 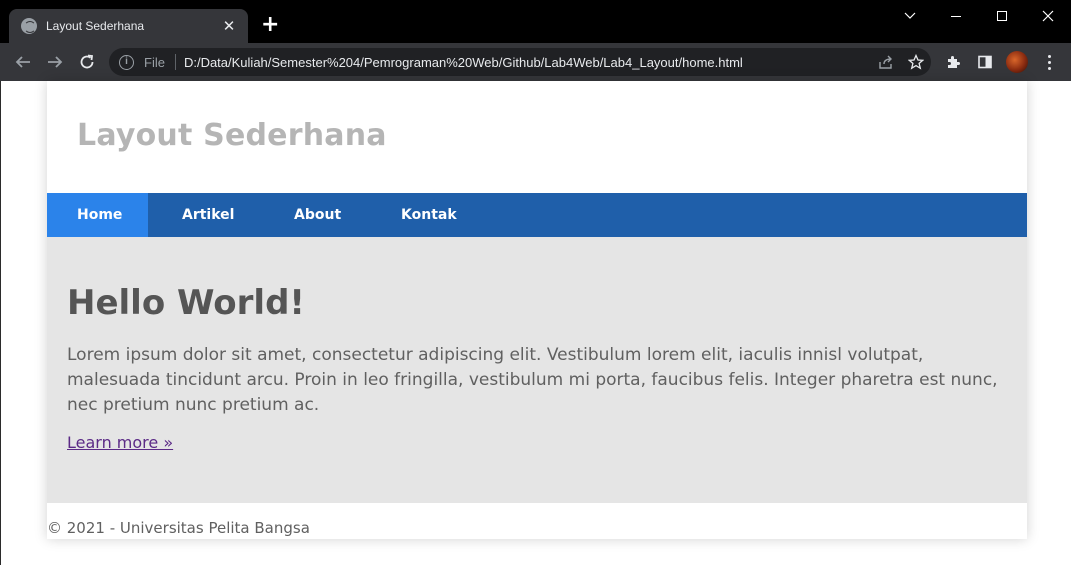 What do you see at coordinates (535, 21) in the screenshot?
I see `tab-strip: Layout Sederhana ✕ +` at bounding box center [535, 21].